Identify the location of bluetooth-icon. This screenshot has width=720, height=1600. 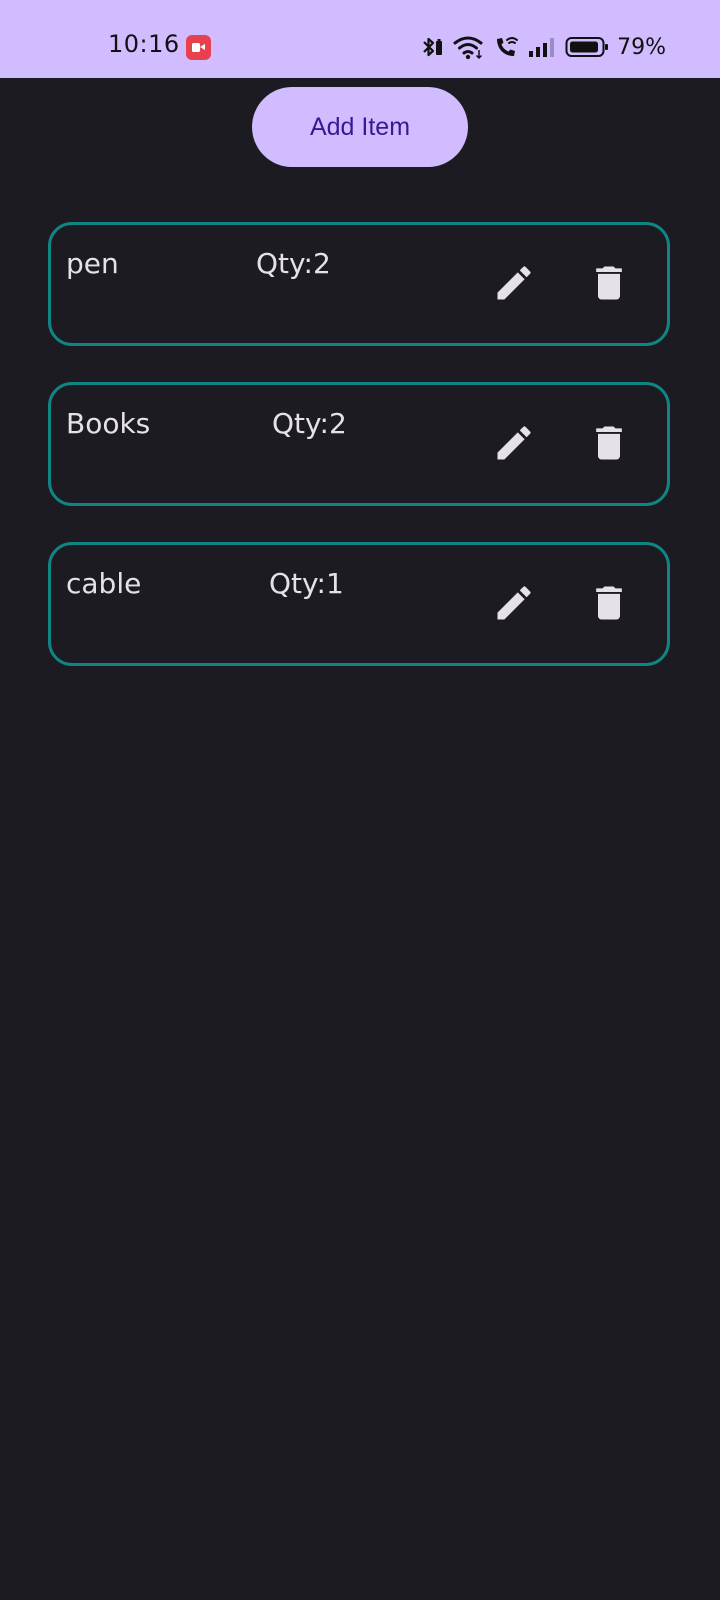
(433, 47).